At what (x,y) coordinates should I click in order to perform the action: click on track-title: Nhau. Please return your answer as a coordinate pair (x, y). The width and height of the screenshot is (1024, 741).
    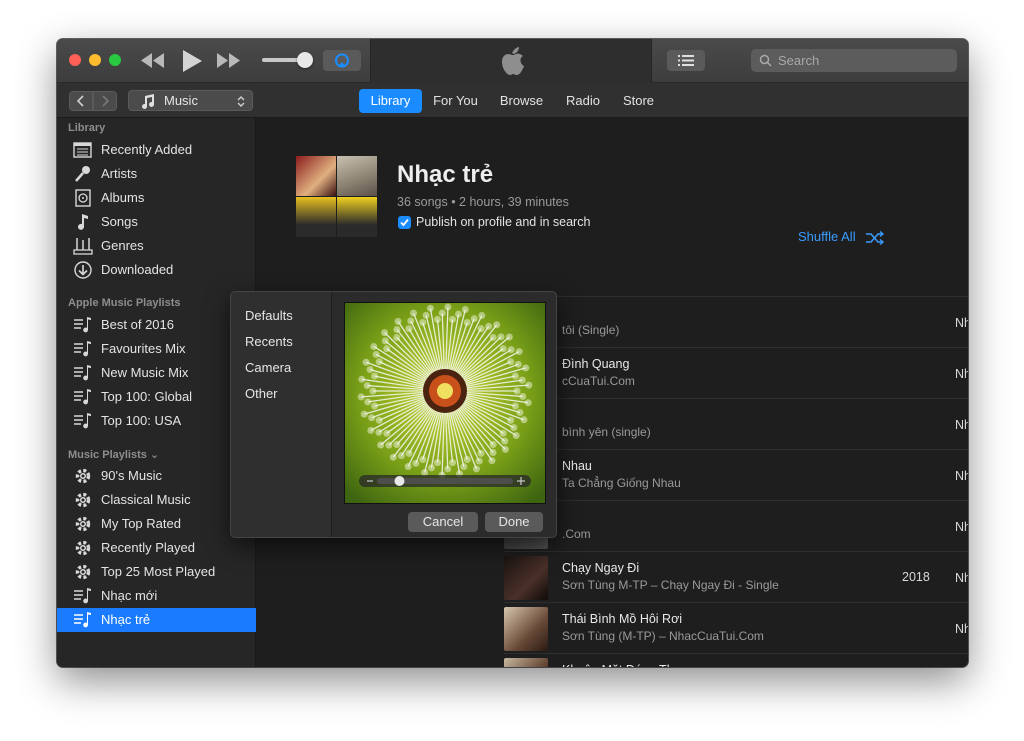
    Looking at the image, I should click on (577, 466).